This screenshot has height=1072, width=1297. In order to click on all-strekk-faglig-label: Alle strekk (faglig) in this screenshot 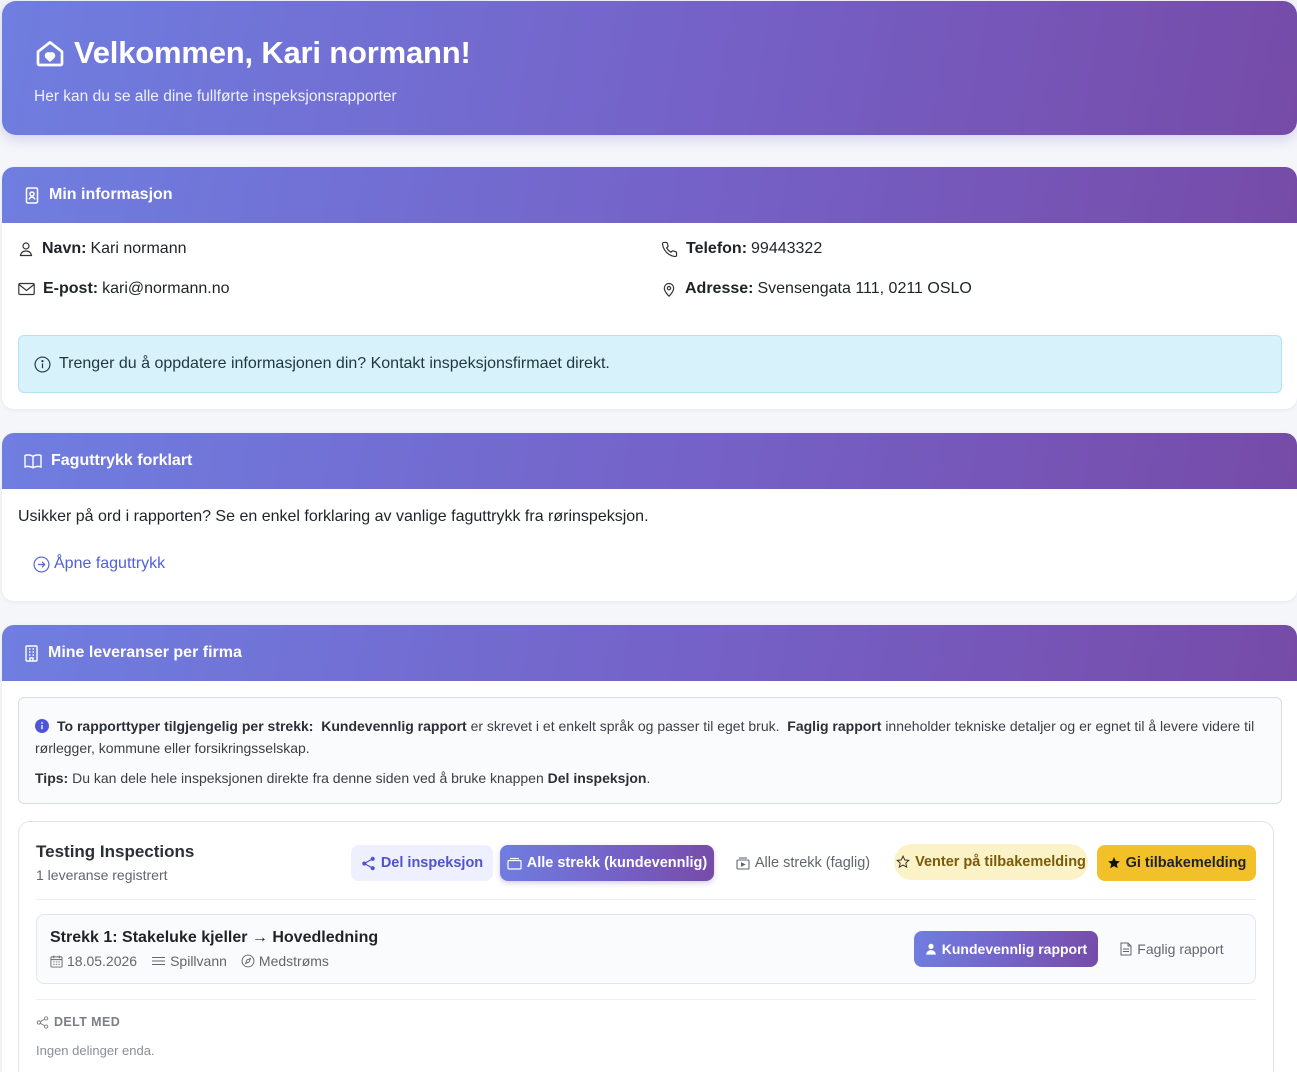, I will do `click(812, 863)`.